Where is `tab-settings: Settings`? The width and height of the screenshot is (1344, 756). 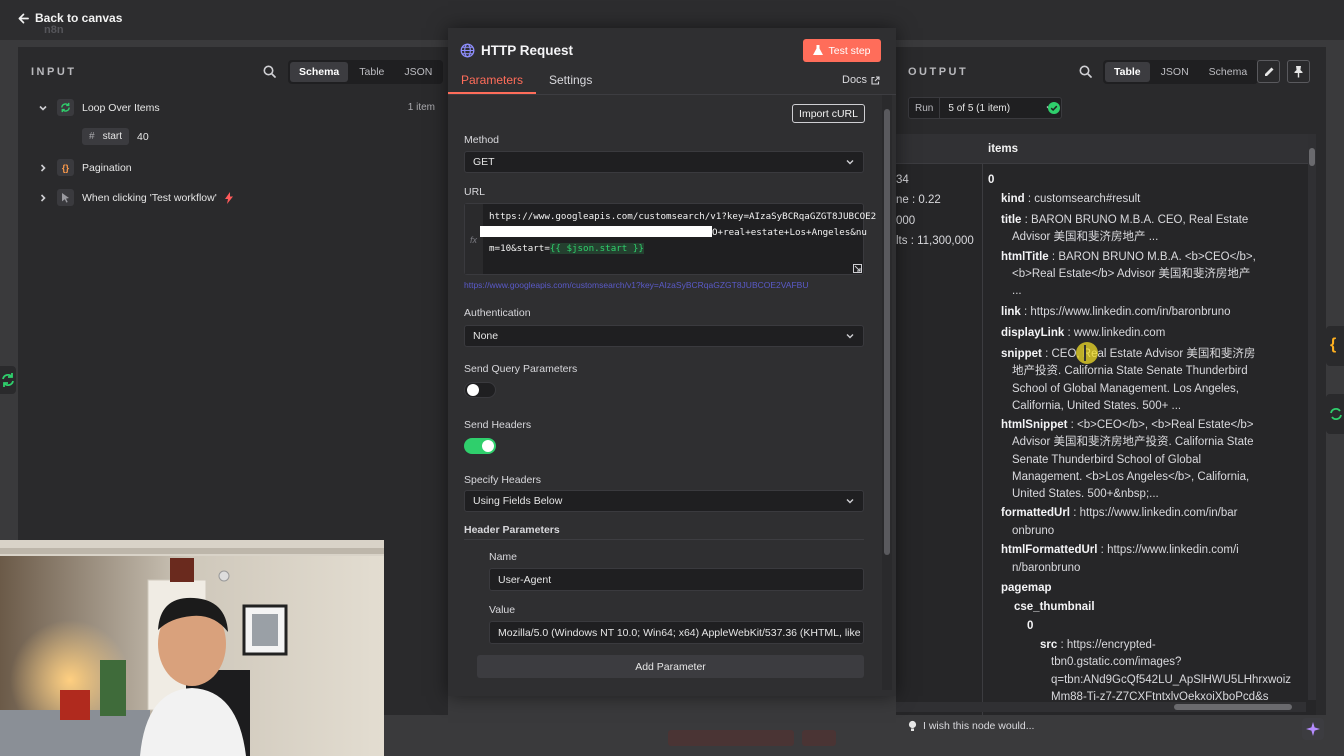
tab-settings: Settings is located at coordinates (570, 80).